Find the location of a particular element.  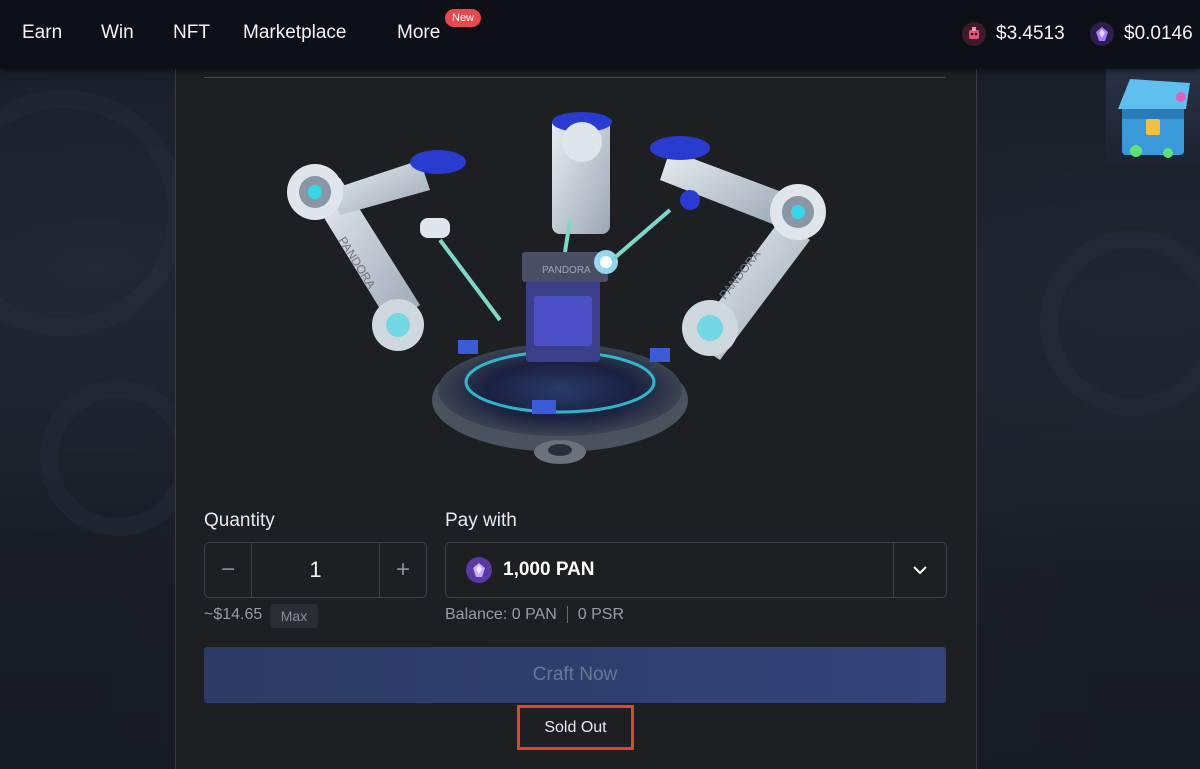

quantity-decrement-button: − is located at coordinates (228, 570).